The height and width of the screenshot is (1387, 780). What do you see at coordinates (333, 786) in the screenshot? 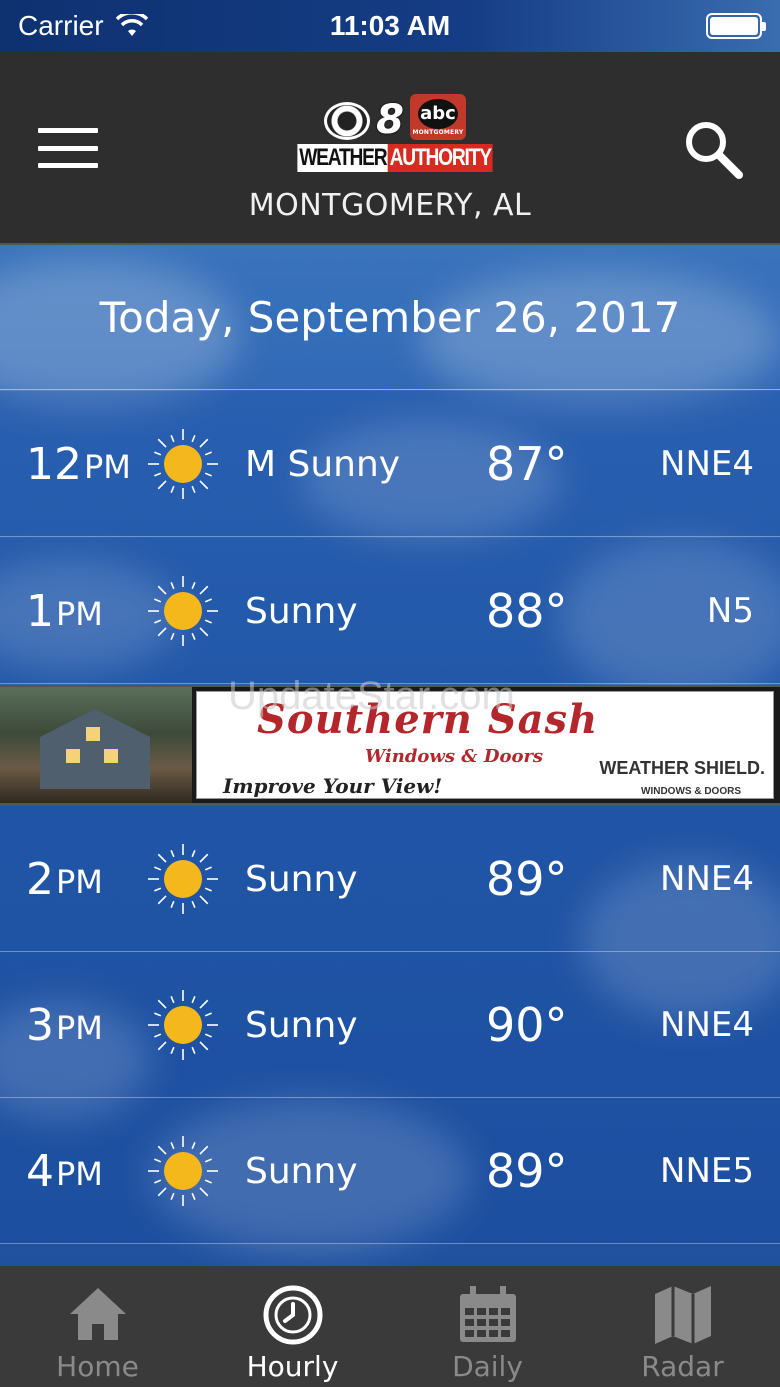
I see `ad-tagline: Improve Your View!` at bounding box center [333, 786].